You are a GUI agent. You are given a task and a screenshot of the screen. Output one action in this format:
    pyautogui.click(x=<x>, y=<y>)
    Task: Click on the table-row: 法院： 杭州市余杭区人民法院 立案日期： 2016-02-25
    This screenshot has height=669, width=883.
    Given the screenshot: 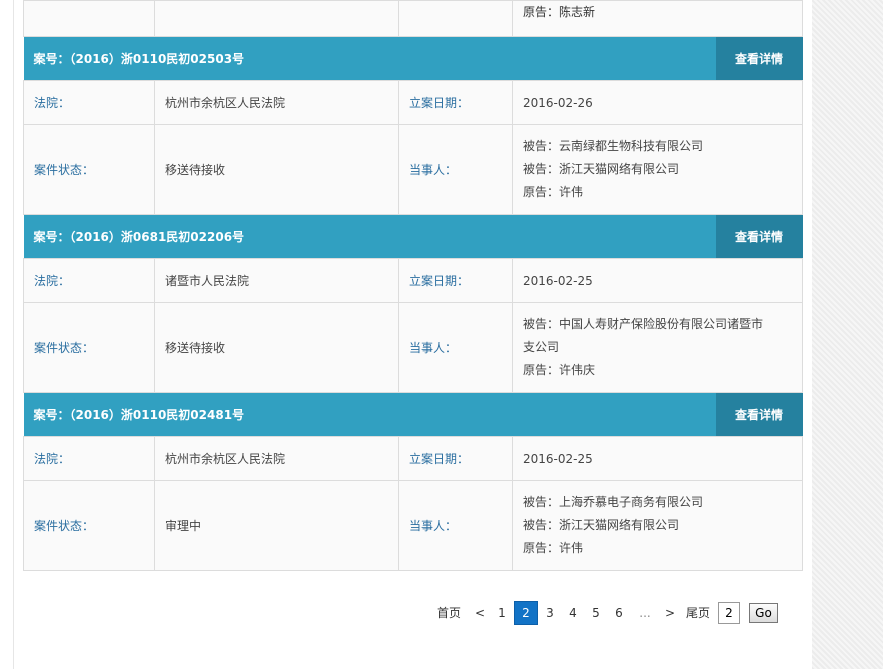 What is the action you would take?
    pyautogui.click(x=413, y=458)
    